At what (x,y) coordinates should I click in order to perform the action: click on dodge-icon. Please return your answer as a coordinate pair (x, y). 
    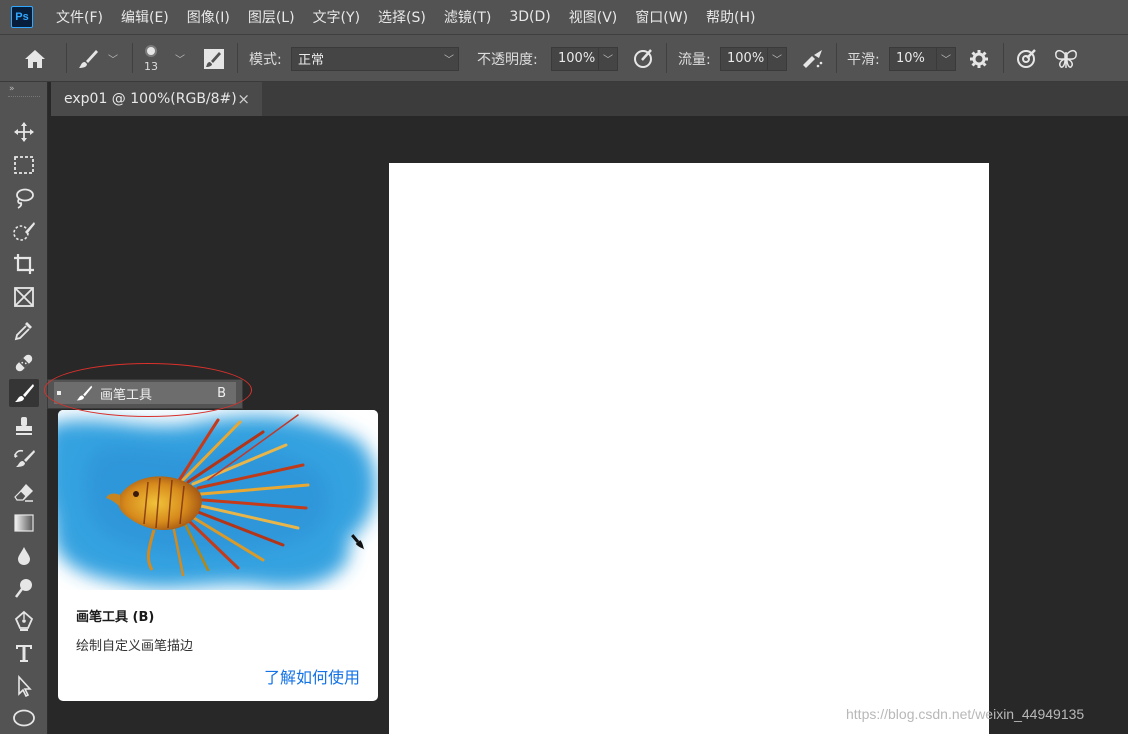
    Looking at the image, I should click on (23, 588).